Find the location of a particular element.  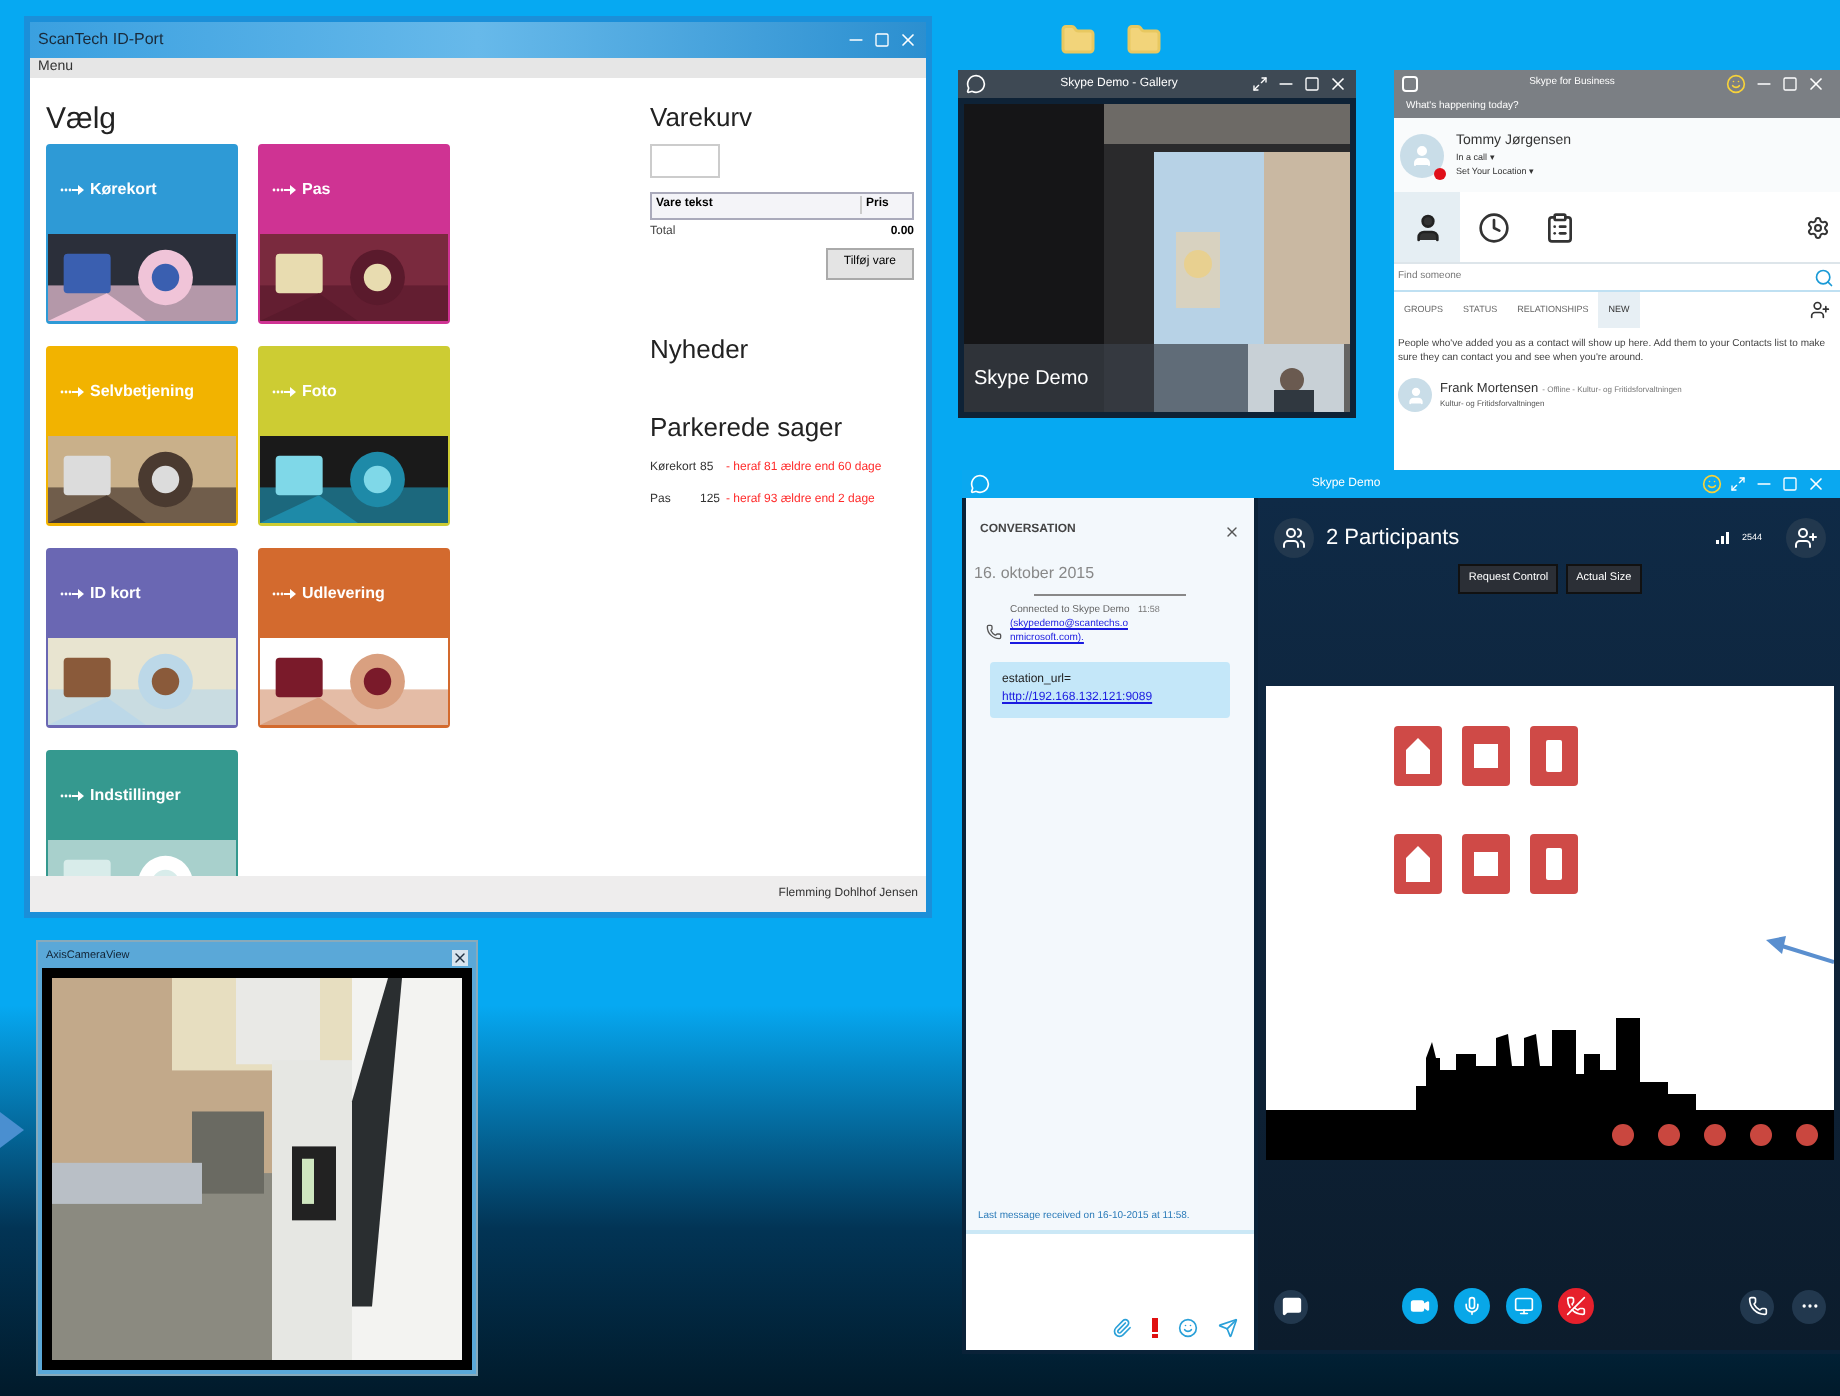

video-caption: Skype Demo is located at coordinates (1031, 380).